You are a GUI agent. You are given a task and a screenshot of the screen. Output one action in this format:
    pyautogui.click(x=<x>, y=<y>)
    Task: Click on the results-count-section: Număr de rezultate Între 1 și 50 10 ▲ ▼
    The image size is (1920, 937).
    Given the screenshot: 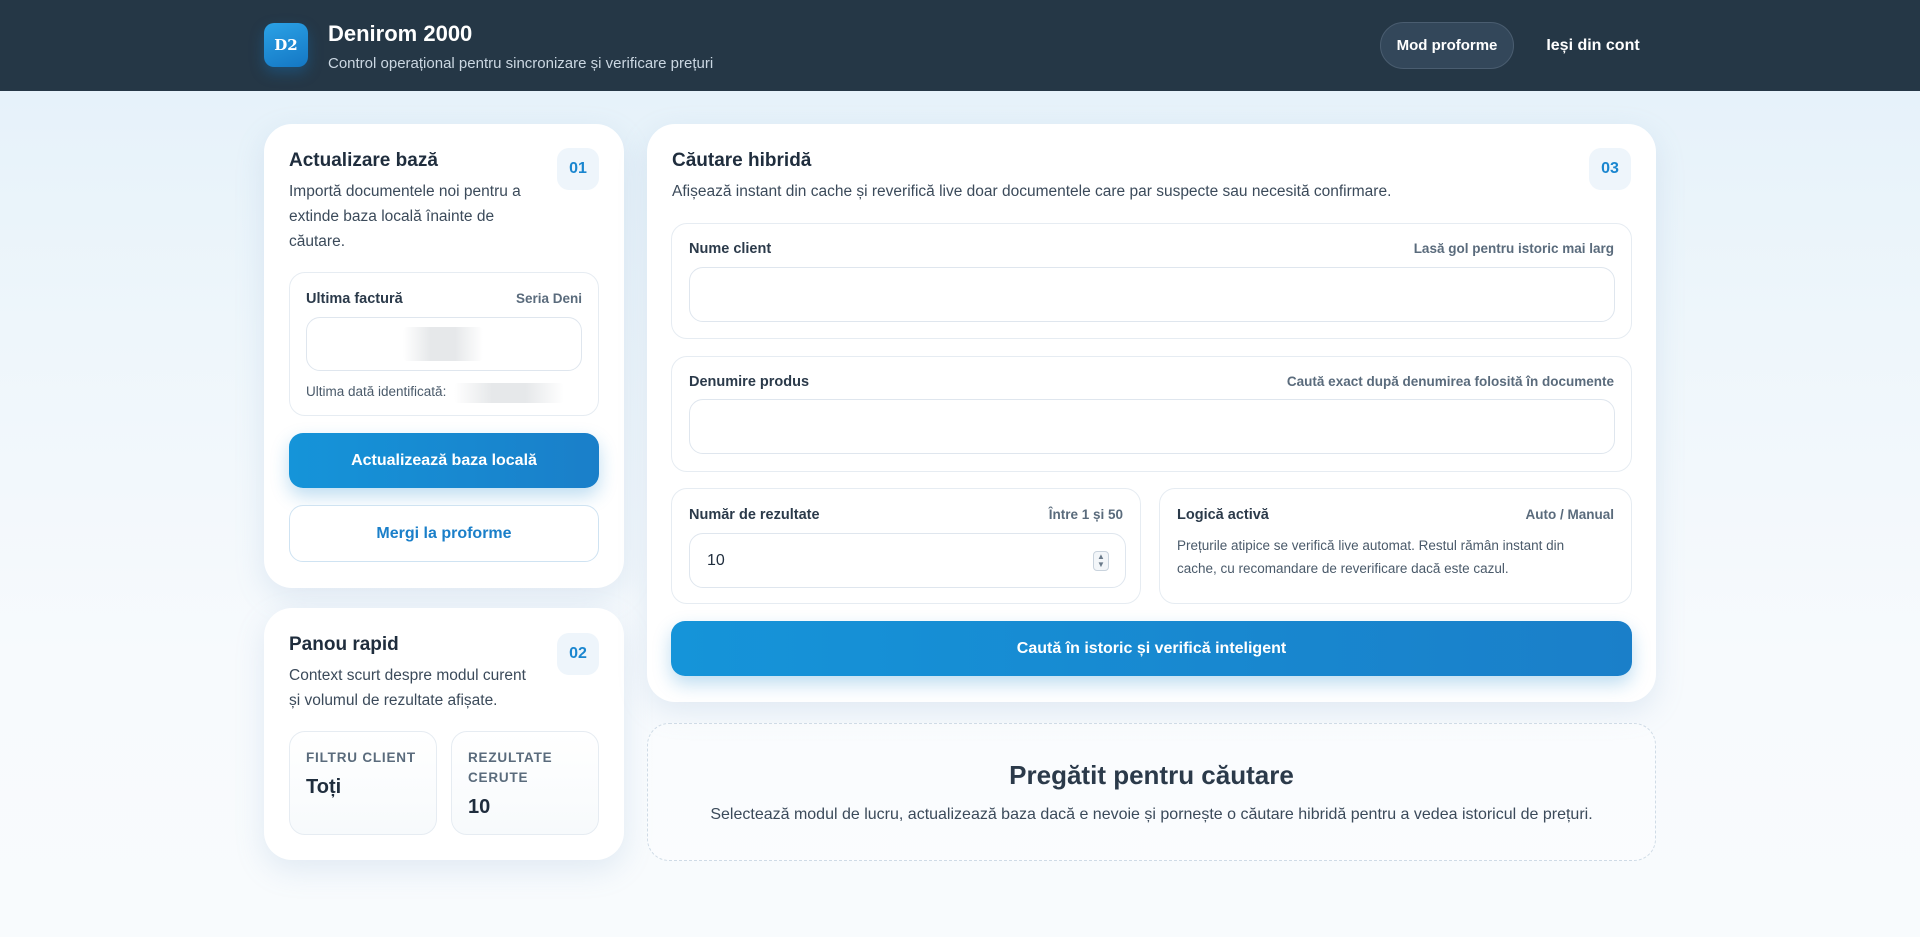 What is the action you would take?
    pyautogui.click(x=906, y=546)
    